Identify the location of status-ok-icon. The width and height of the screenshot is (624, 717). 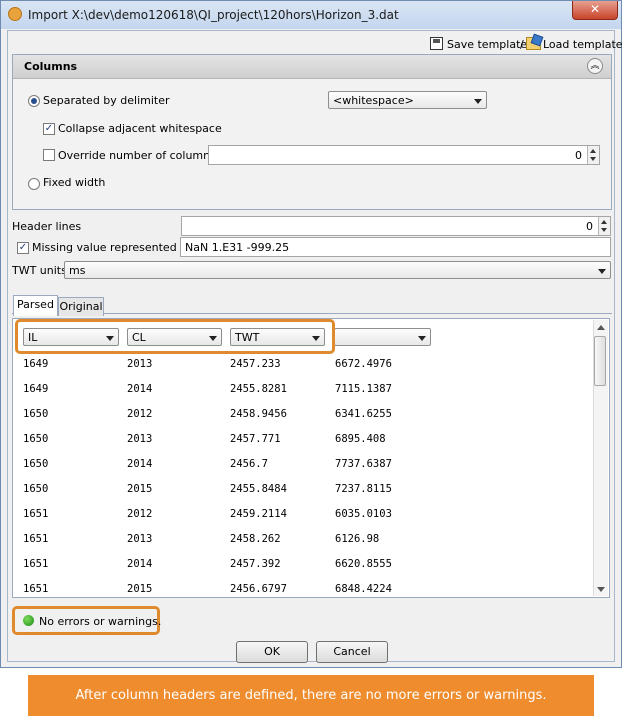
(28, 620).